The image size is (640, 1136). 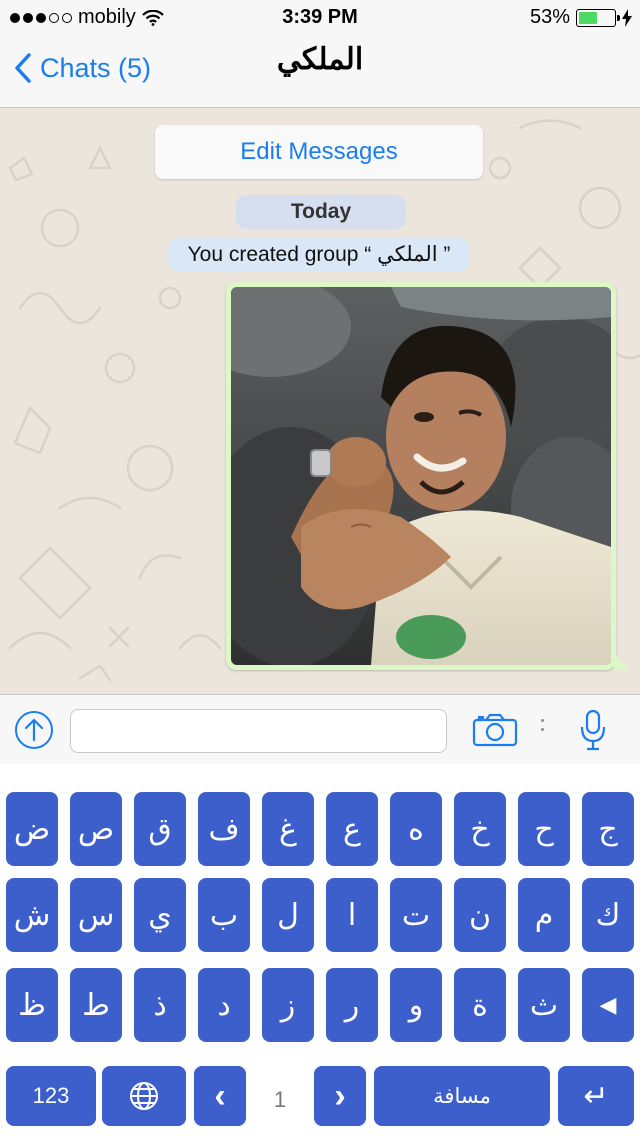 I want to click on letter-key: ق, so click(x=160, y=829).